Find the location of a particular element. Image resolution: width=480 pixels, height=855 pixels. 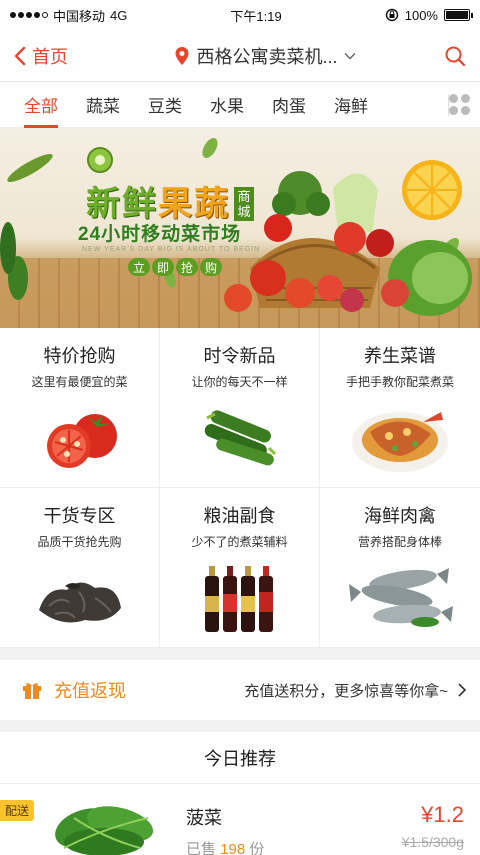

rotation-lock-icon is located at coordinates (391, 15).